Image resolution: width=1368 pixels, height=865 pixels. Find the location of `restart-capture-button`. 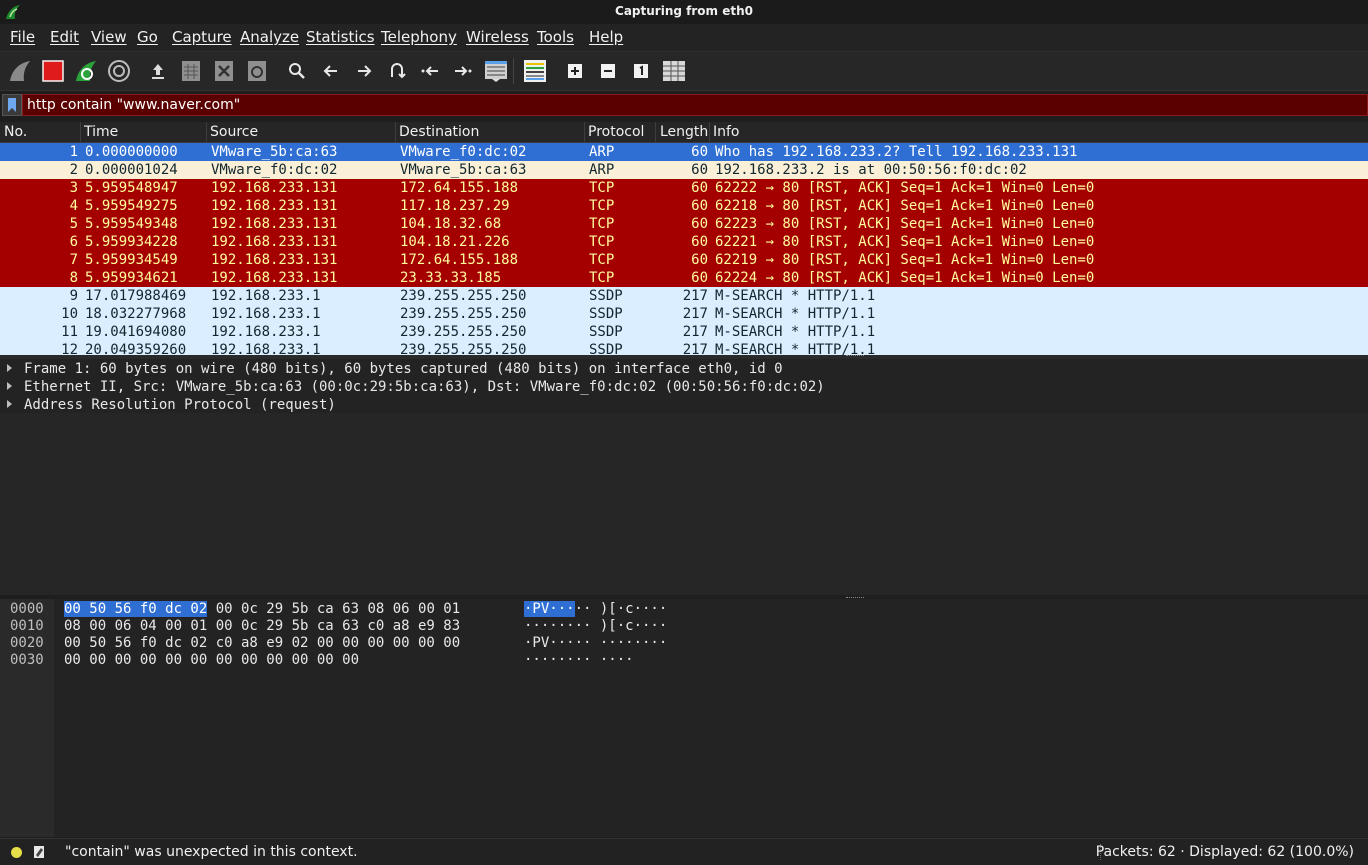

restart-capture-button is located at coordinates (86, 71).